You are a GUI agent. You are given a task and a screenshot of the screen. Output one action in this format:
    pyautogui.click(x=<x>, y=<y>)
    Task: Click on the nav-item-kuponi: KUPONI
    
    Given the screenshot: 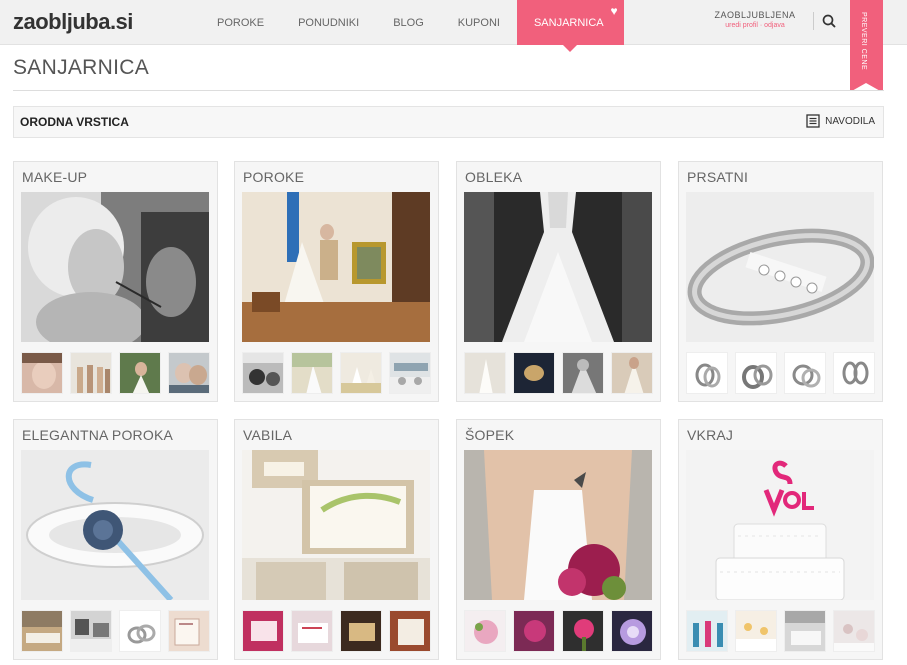 What is the action you would take?
    pyautogui.click(x=479, y=22)
    